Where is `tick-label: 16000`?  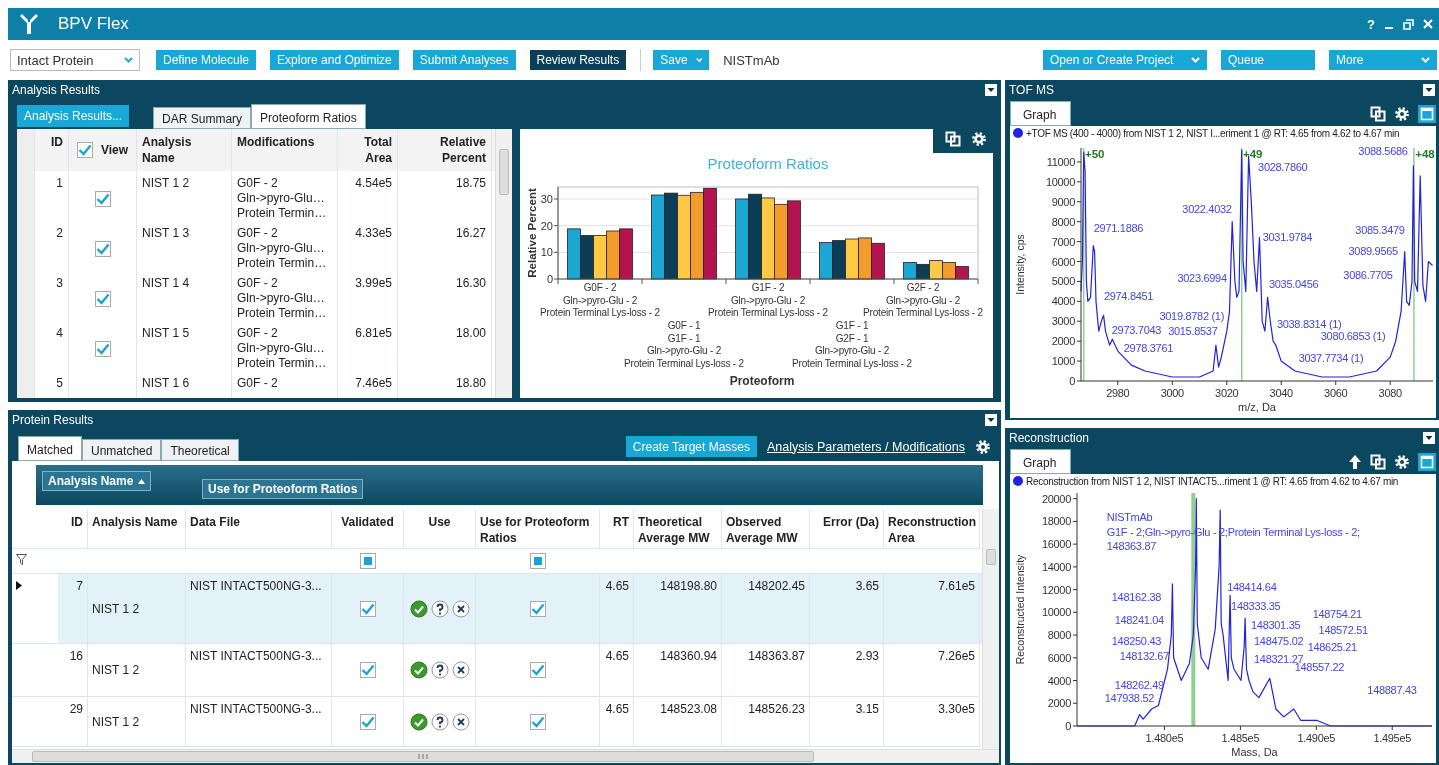 tick-label: 16000 is located at coordinates (1056, 544).